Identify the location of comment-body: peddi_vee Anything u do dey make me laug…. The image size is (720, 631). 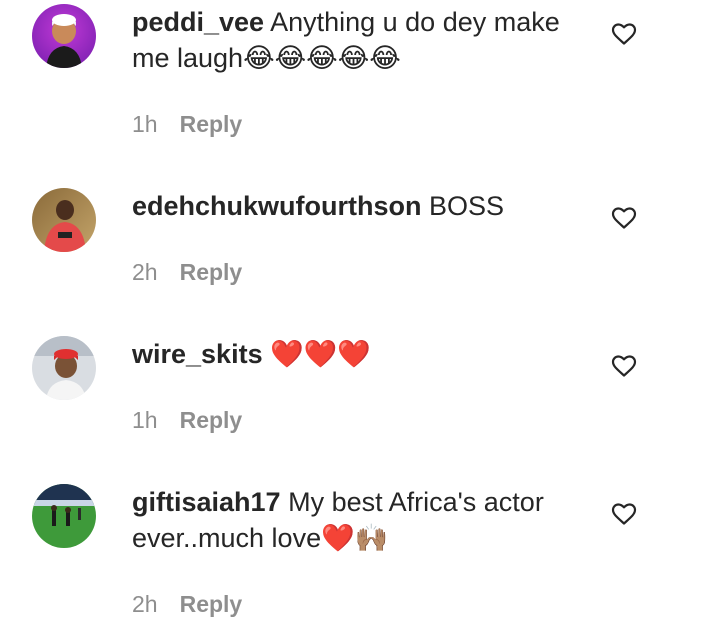
(357, 40).